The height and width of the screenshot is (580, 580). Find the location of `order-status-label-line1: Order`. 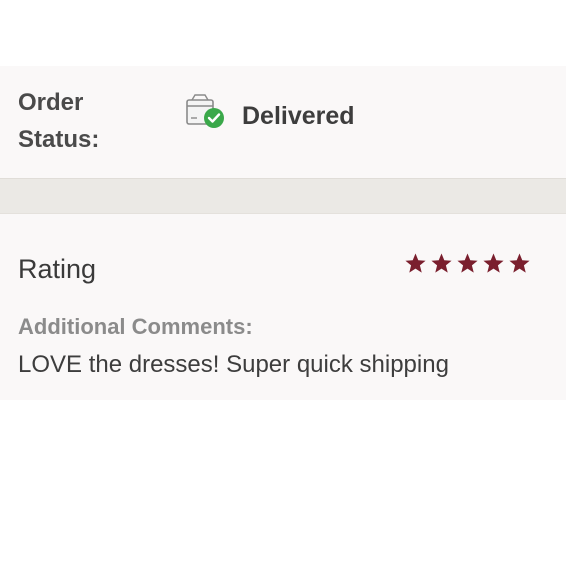

order-status-label-line1: Order is located at coordinates (51, 102).